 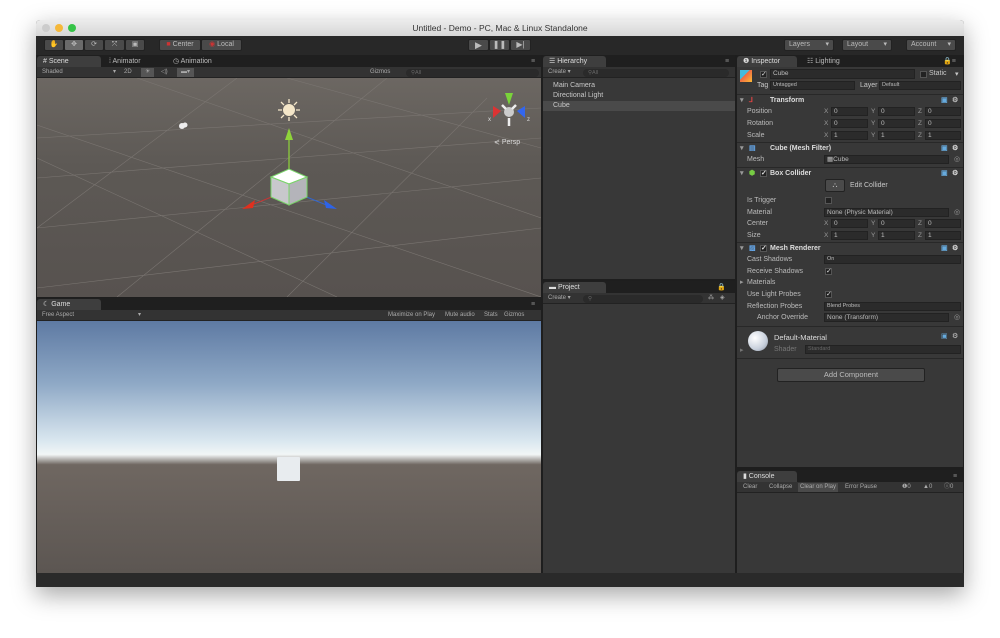 What do you see at coordinates (849, 235) in the screenshot?
I see `size-x-input: 1` at bounding box center [849, 235].